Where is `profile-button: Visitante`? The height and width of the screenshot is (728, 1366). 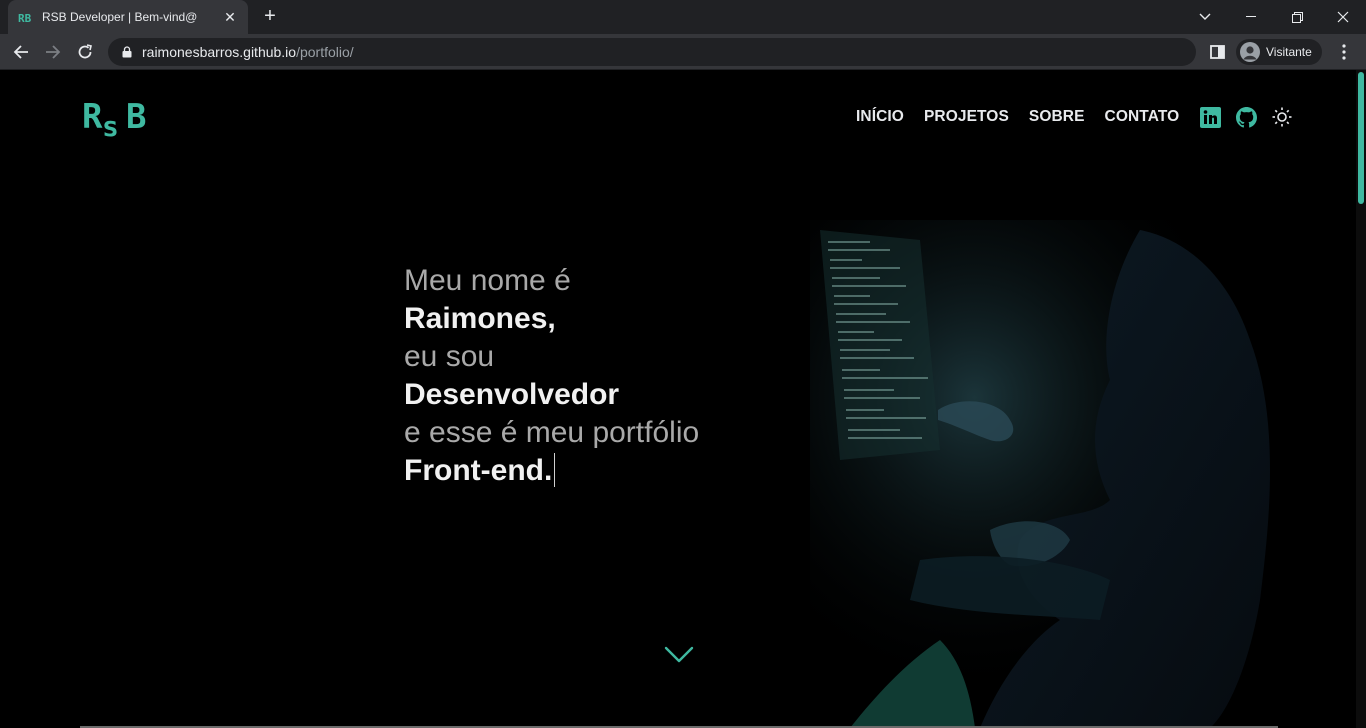 profile-button: Visitante is located at coordinates (1279, 52).